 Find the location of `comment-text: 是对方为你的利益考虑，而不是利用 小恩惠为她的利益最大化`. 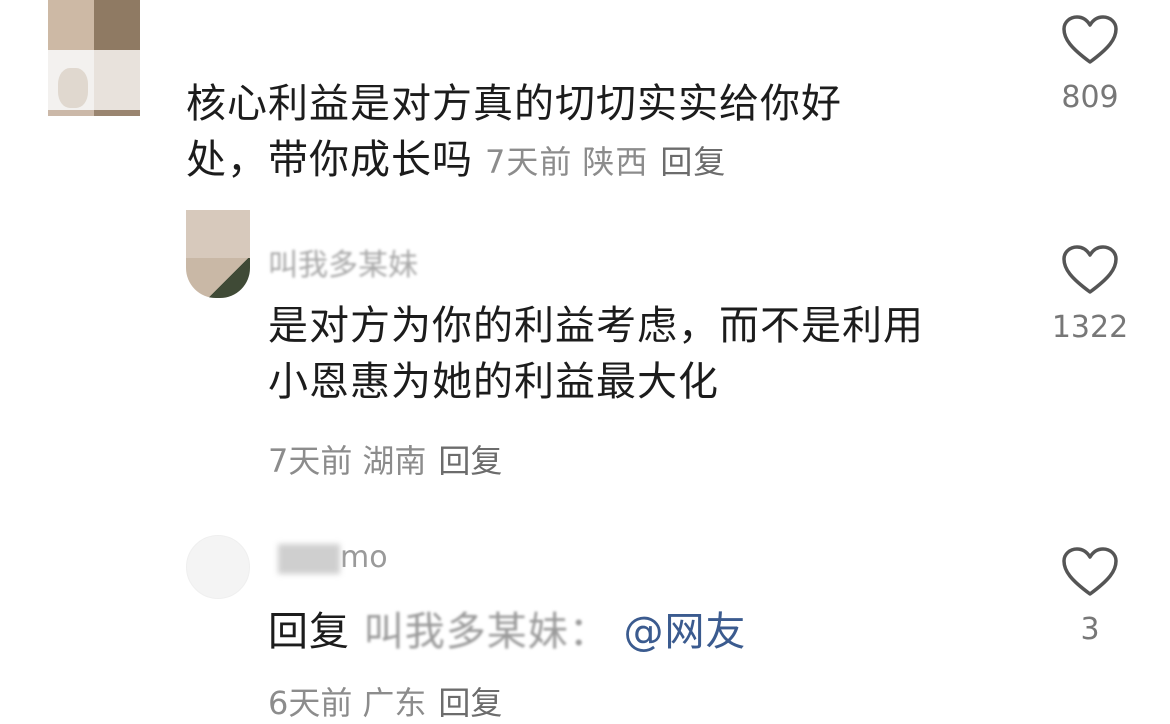

comment-text: 是对方为你的利益考虑，而不是利用 小恩惠为她的利益最大化 is located at coordinates (596, 354).